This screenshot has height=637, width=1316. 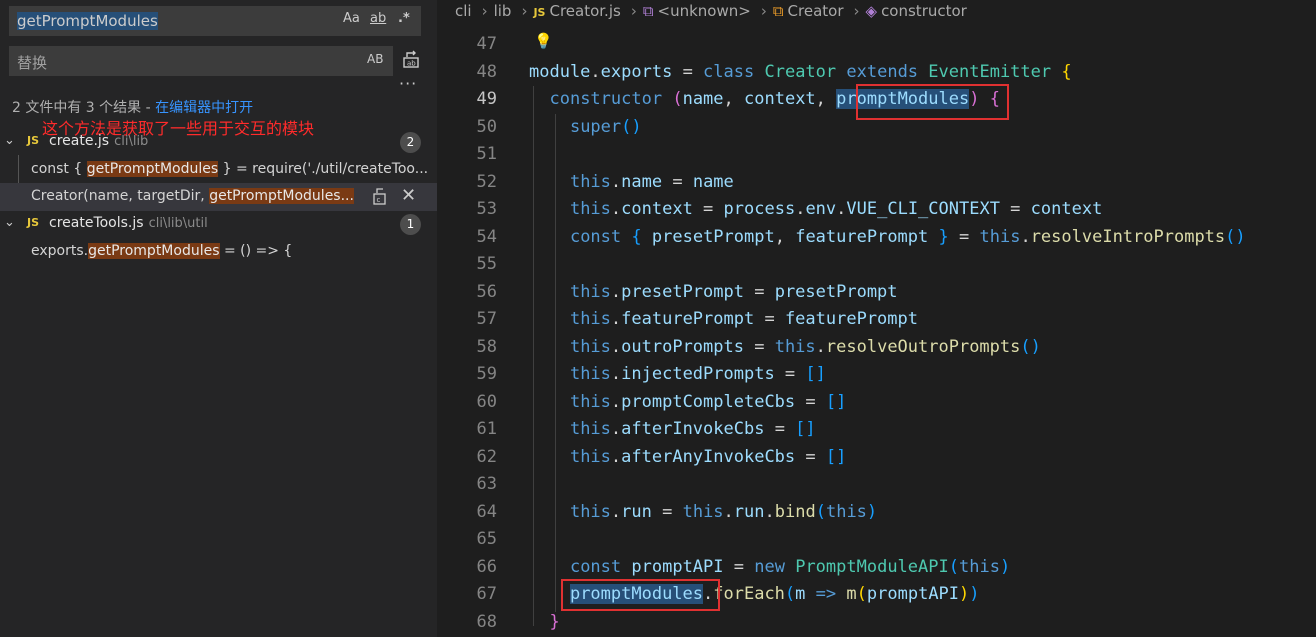 What do you see at coordinates (486, 484) in the screenshot?
I see `line-number: 63` at bounding box center [486, 484].